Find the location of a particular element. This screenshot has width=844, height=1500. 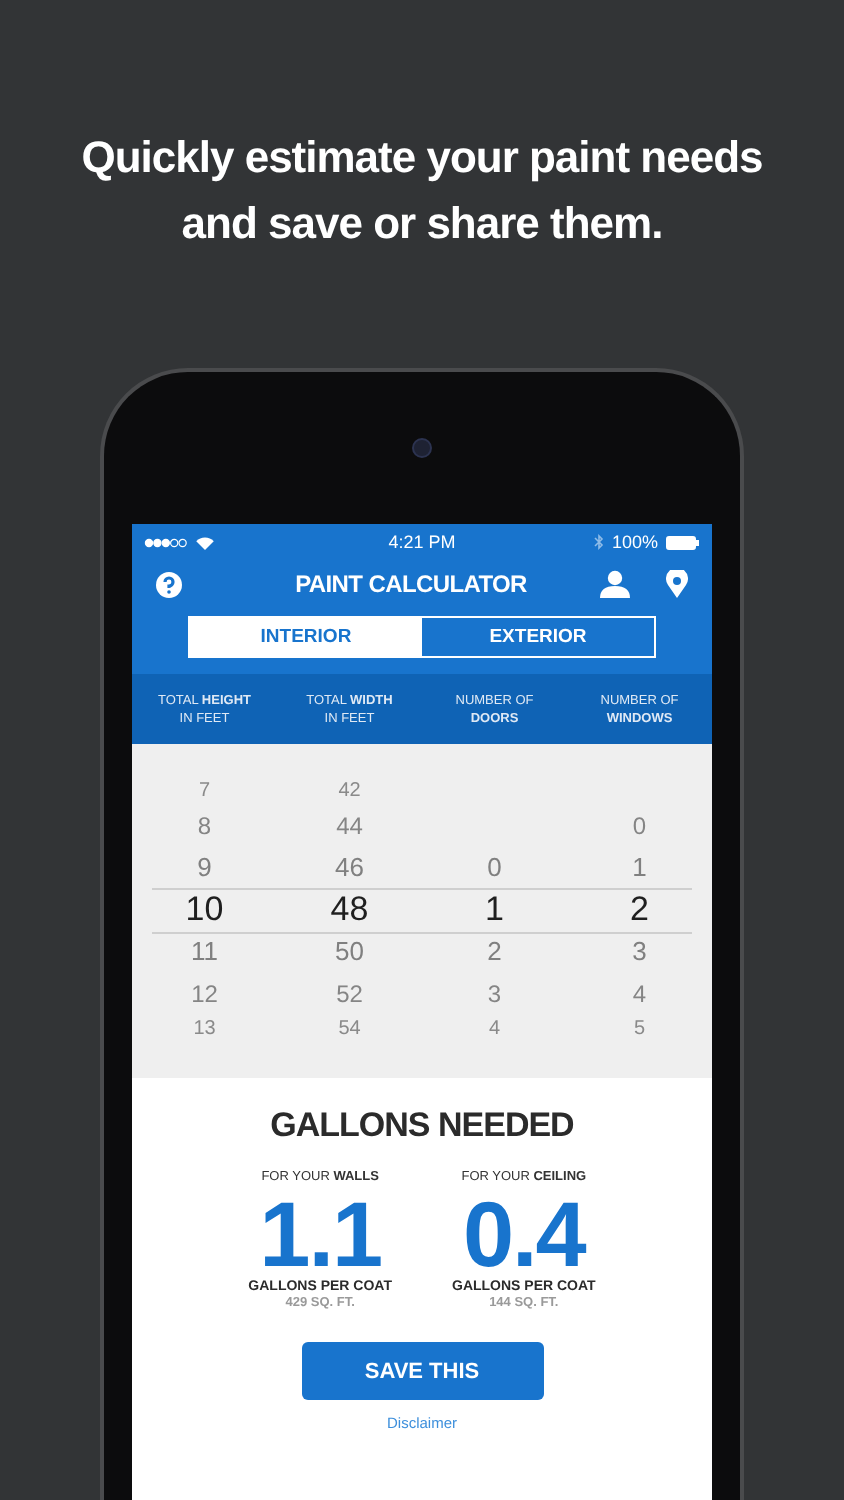

battery-icon is located at coordinates (683, 542).